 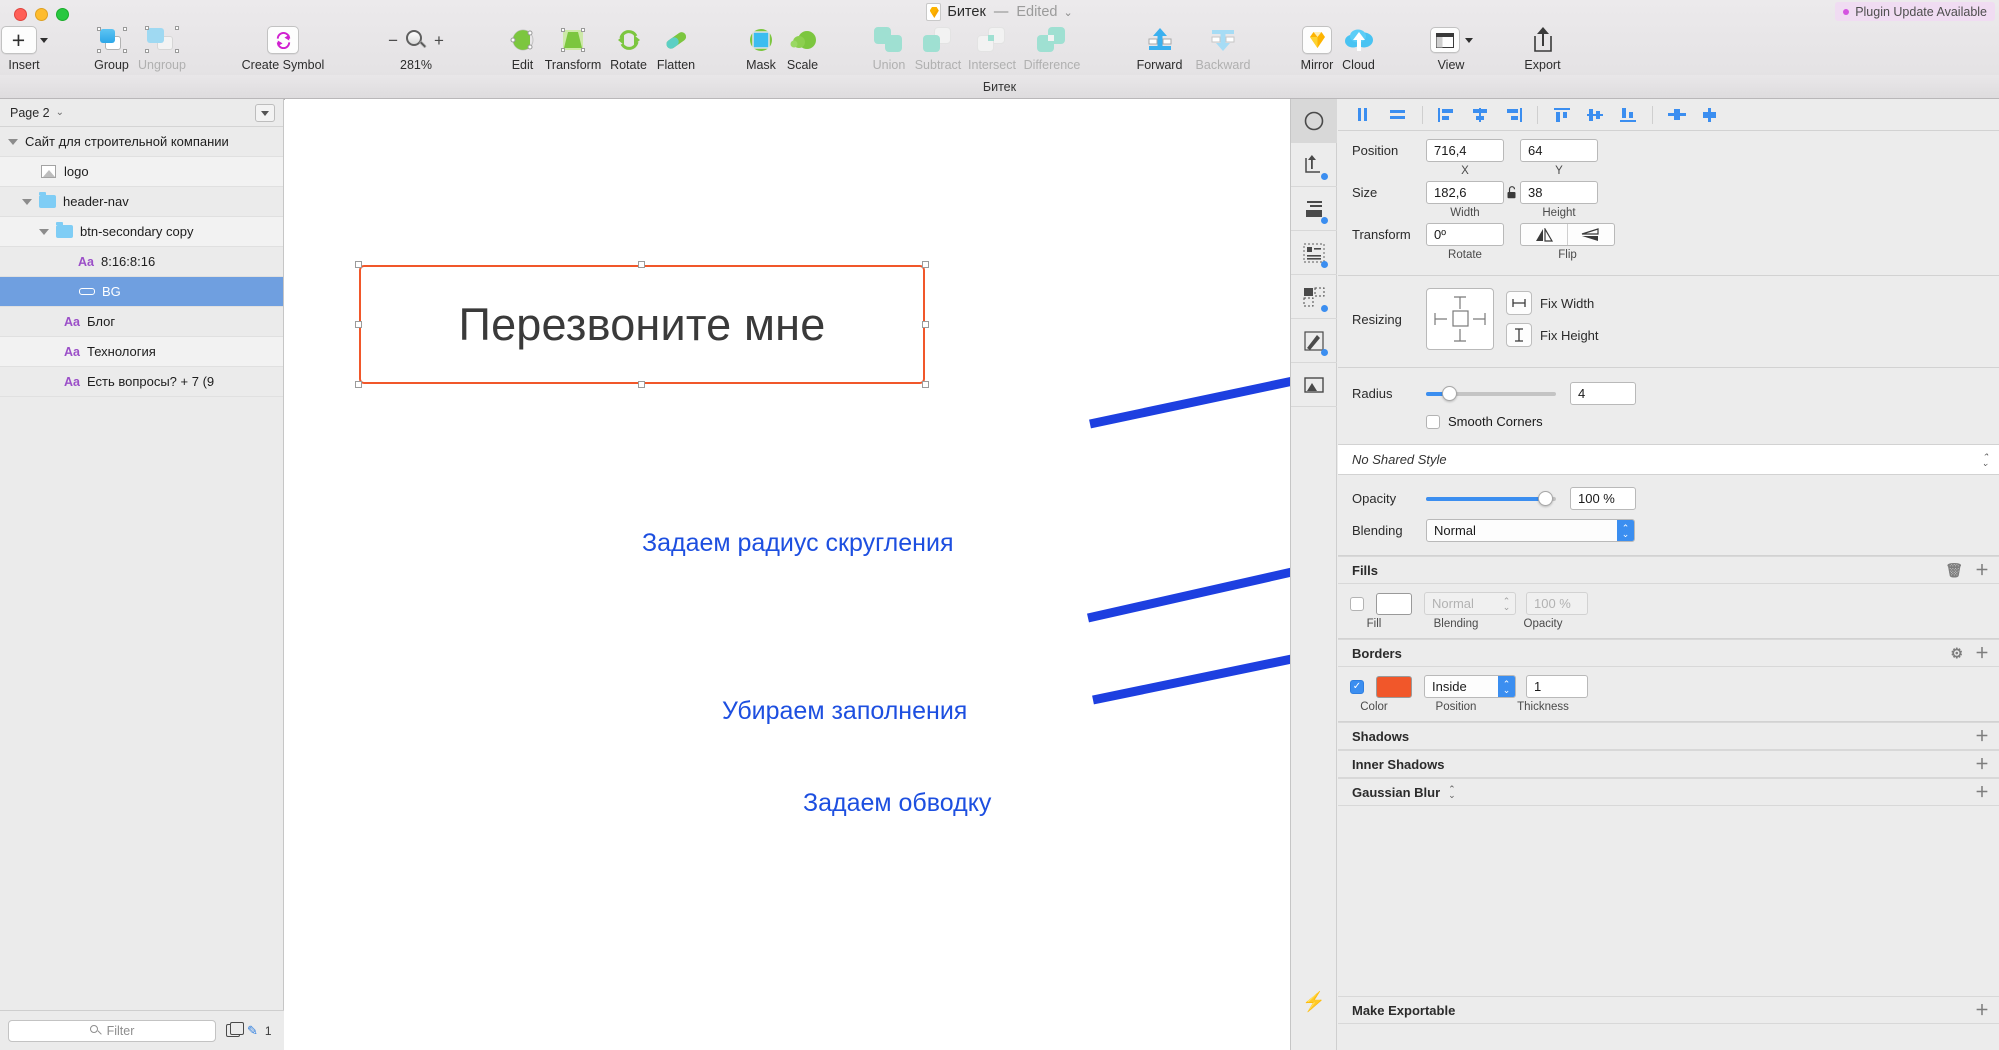 I want to click on delete-fill-icon: 🗑, so click(x=1954, y=570).